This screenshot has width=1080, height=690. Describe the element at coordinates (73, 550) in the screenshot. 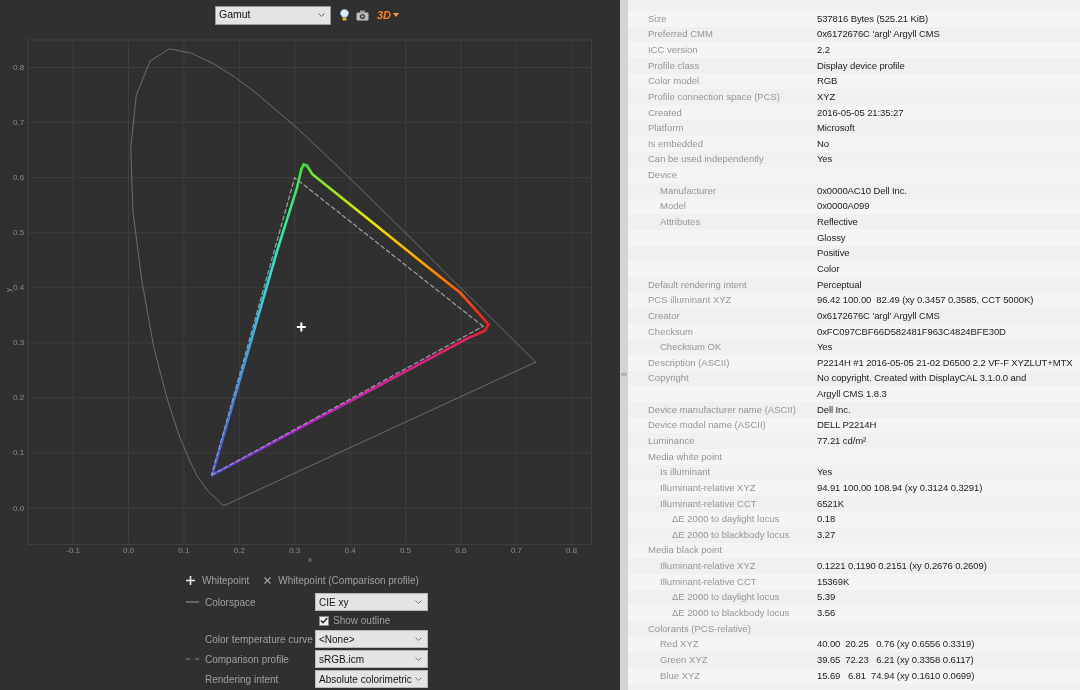

I see `tick-label: -0.1` at that location.